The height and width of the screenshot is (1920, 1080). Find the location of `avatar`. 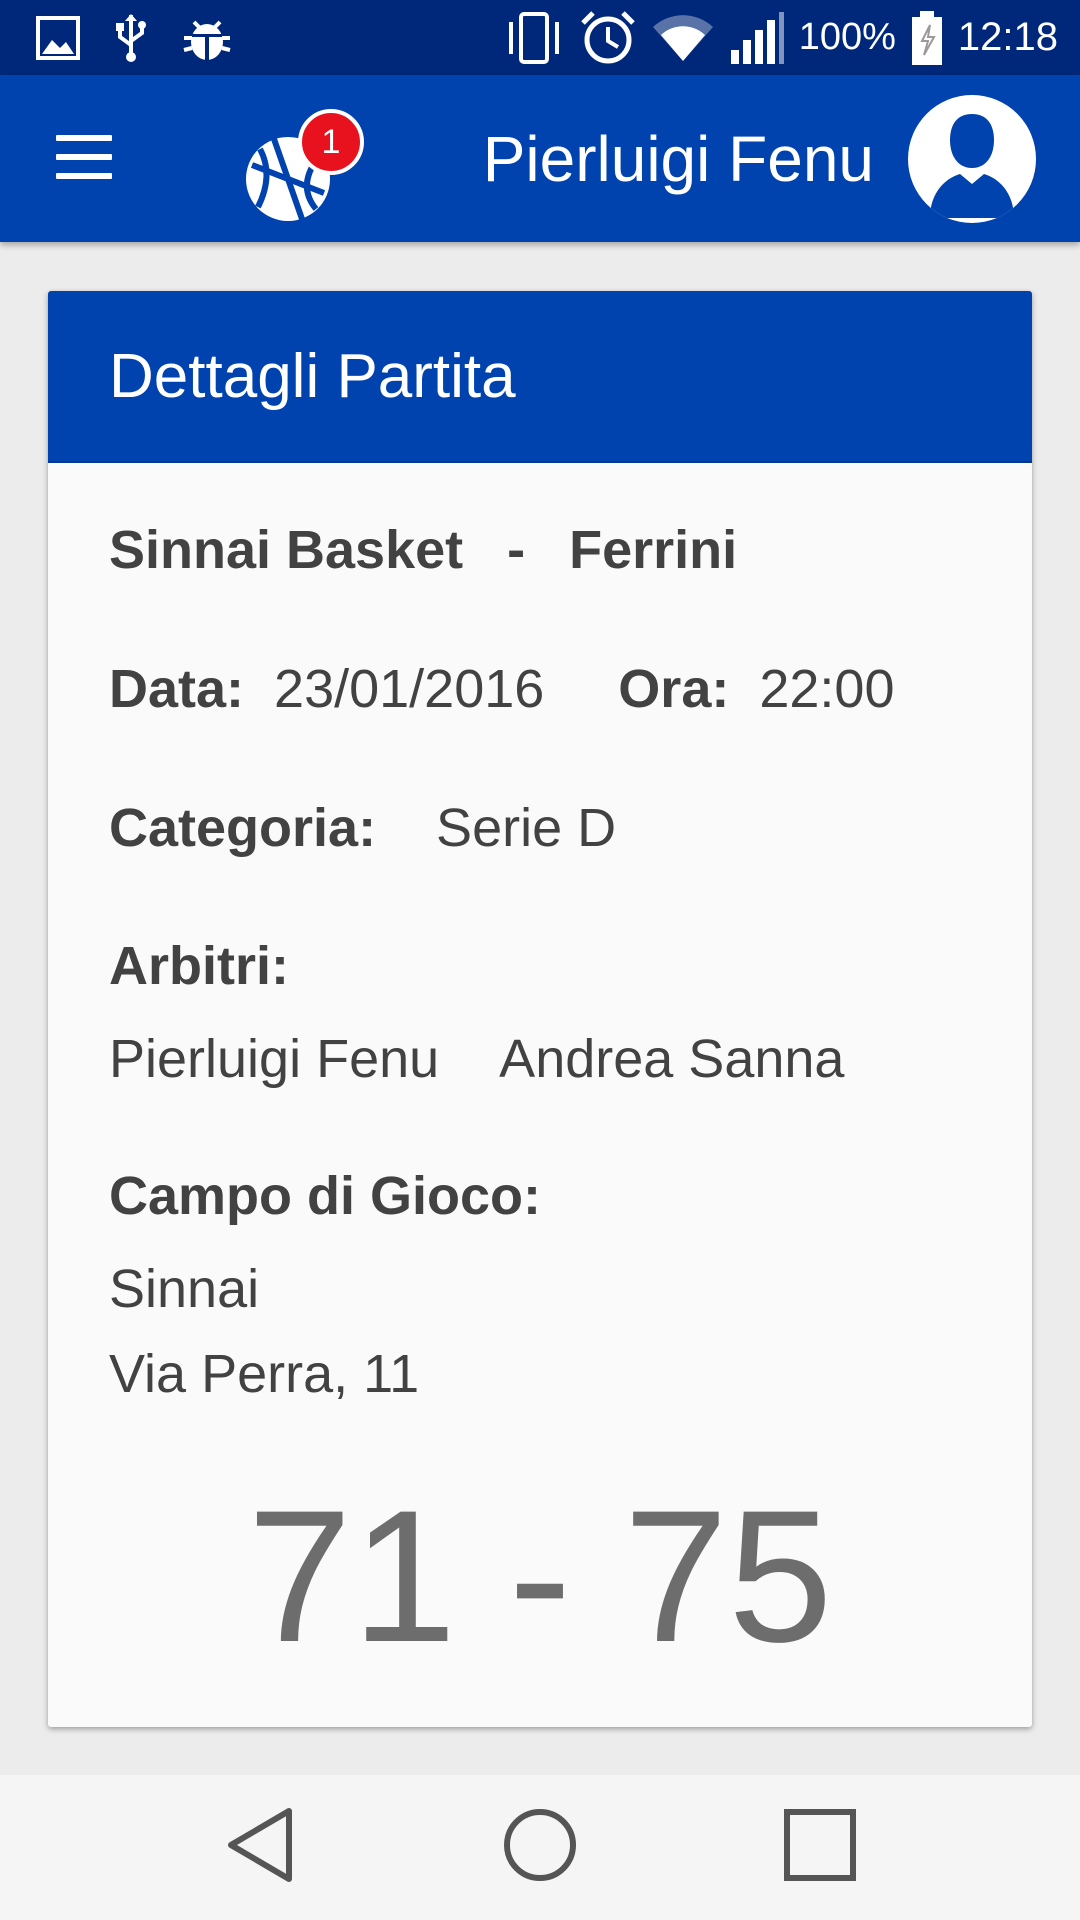

avatar is located at coordinates (972, 159).